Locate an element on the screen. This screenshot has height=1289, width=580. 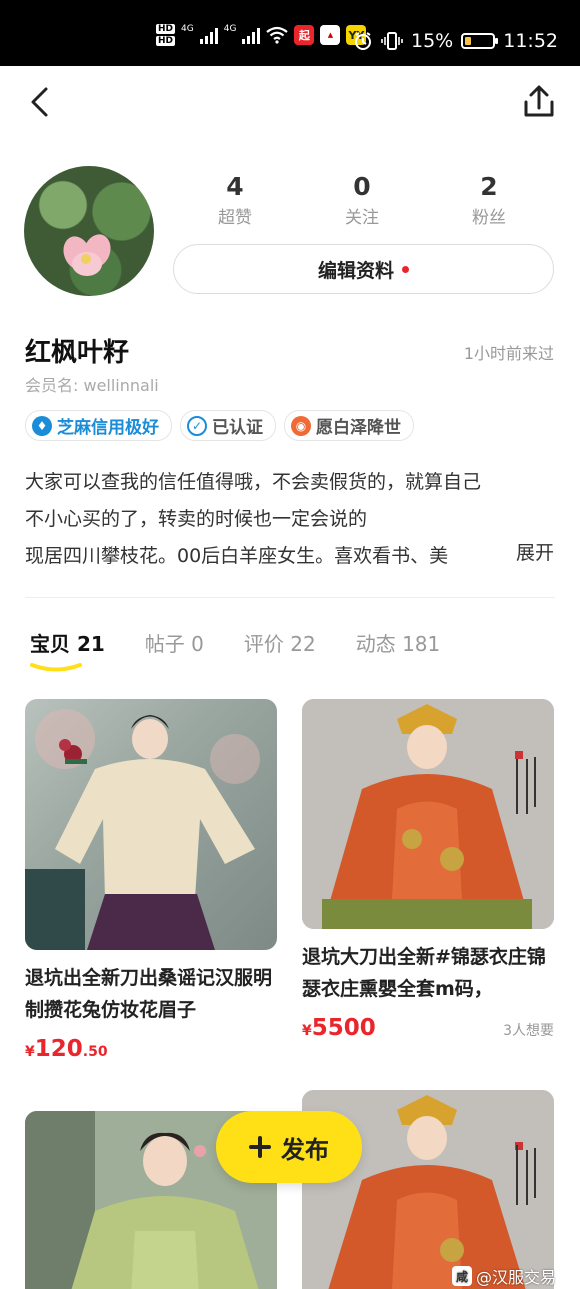
stat-likes: 4 超赞 is located at coordinates (235, 200).